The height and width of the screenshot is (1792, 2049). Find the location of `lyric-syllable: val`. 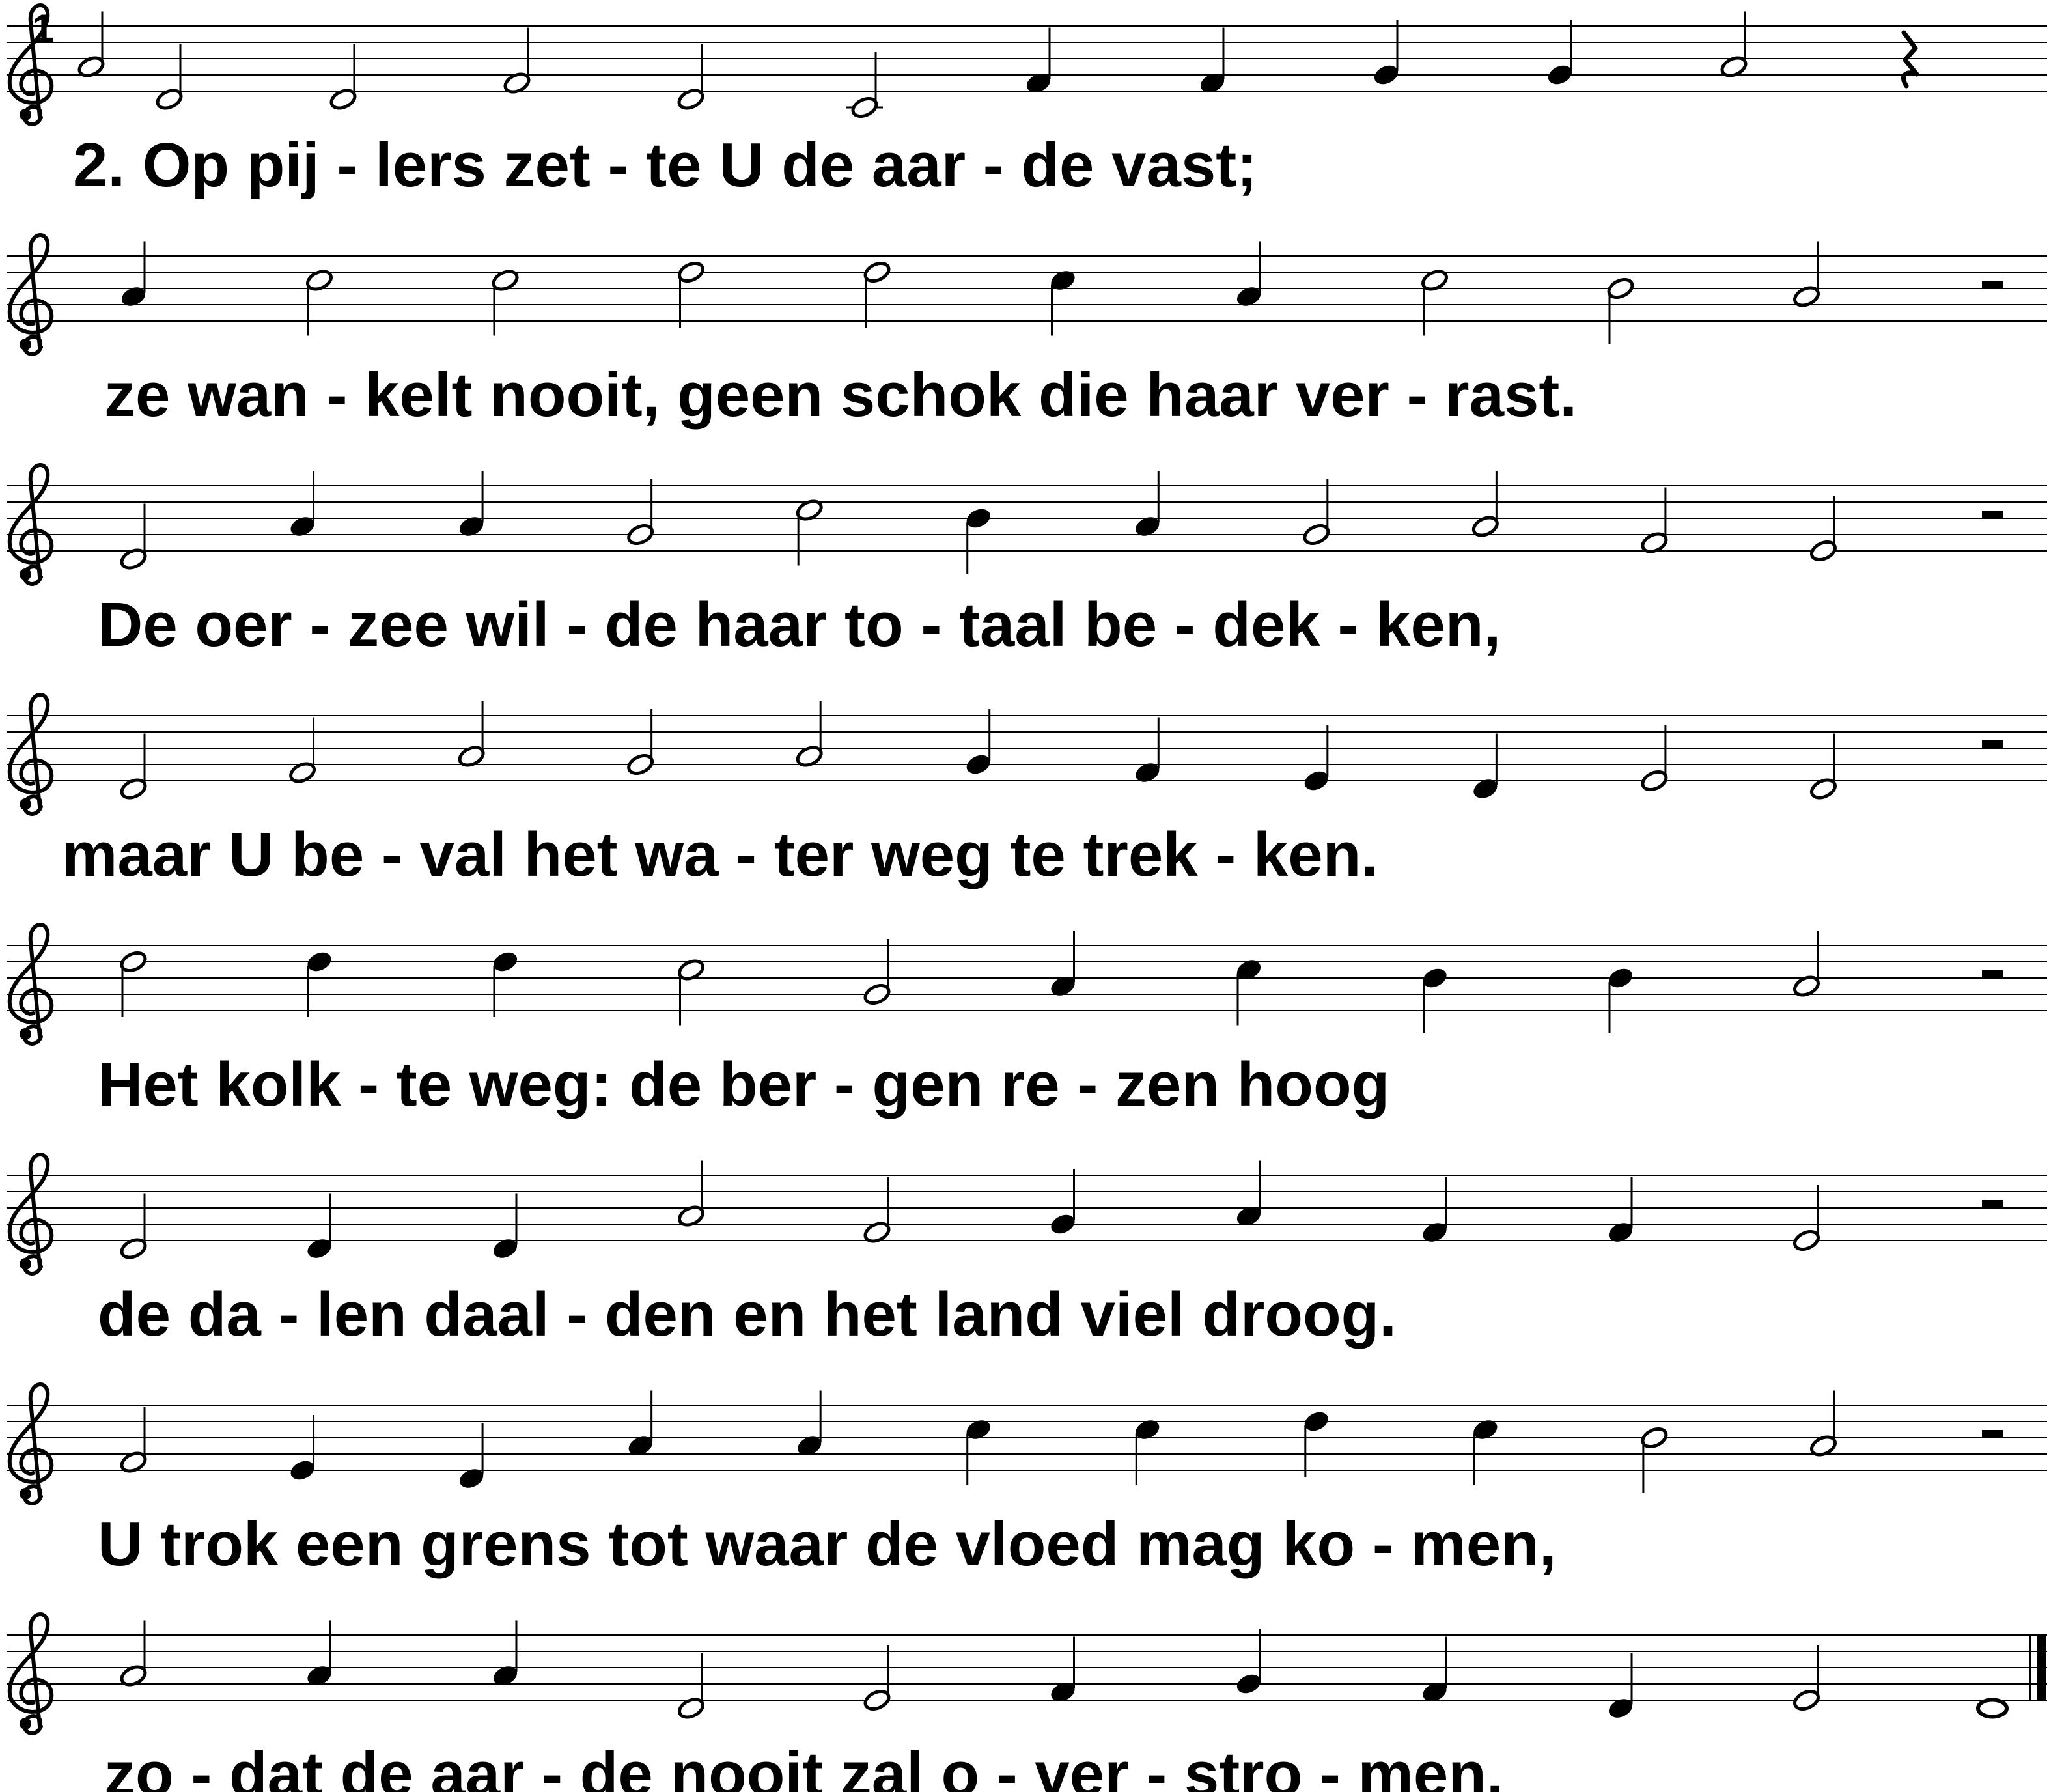

lyric-syllable: val is located at coordinates (454, 855).